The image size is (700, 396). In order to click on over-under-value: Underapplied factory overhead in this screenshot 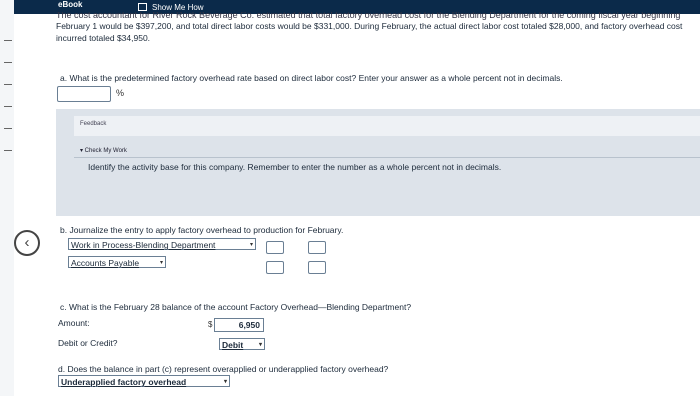, I will do `click(124, 382)`.